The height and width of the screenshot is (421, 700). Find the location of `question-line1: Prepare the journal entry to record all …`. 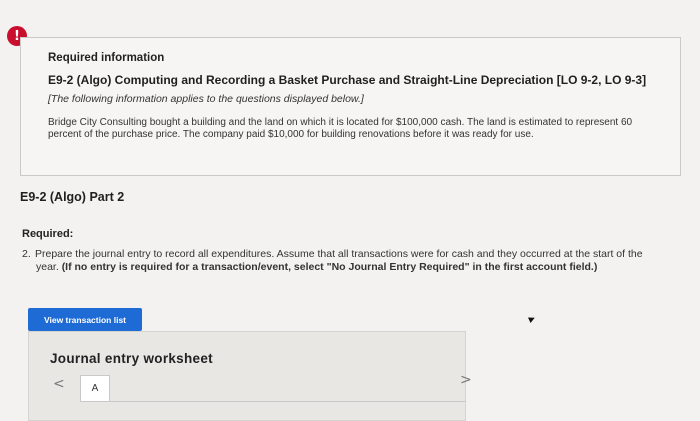

question-line1: Prepare the journal entry to record all … is located at coordinates (339, 254).